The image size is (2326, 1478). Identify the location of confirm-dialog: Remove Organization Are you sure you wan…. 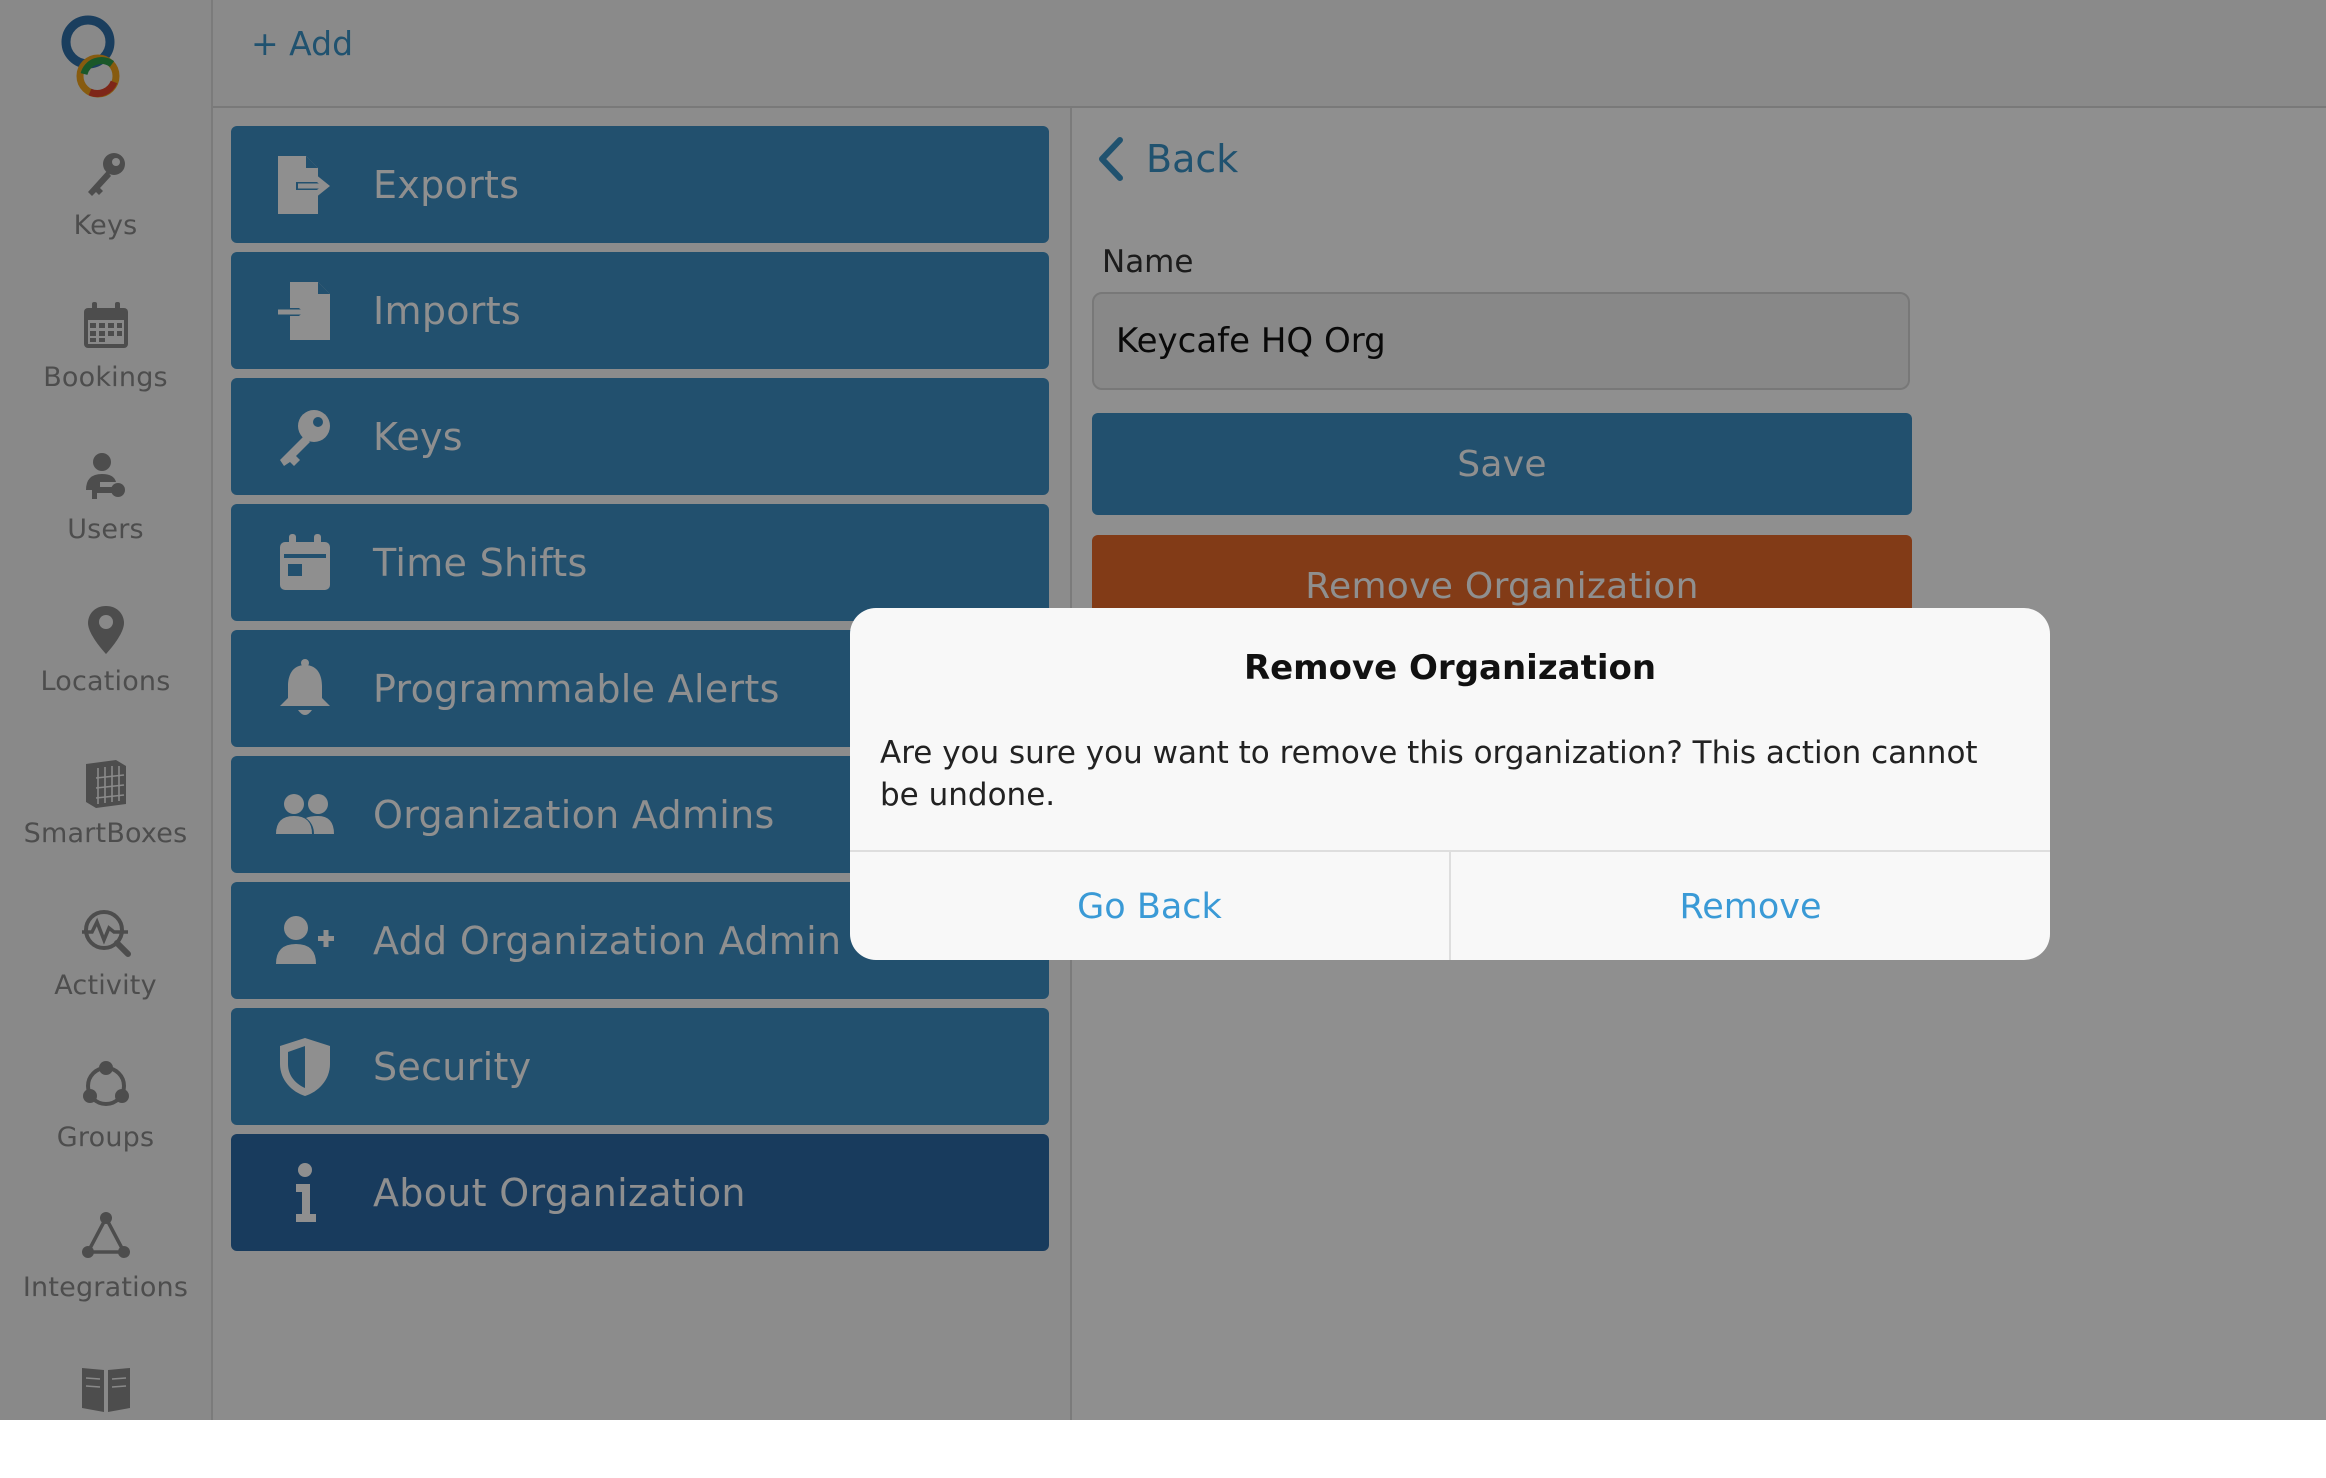
(1450, 784).